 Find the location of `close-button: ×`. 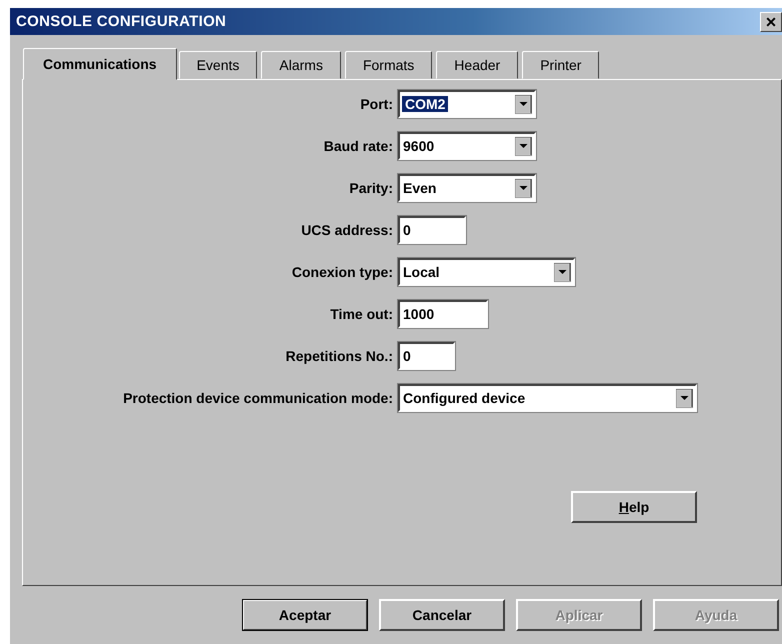

close-button: × is located at coordinates (771, 22).